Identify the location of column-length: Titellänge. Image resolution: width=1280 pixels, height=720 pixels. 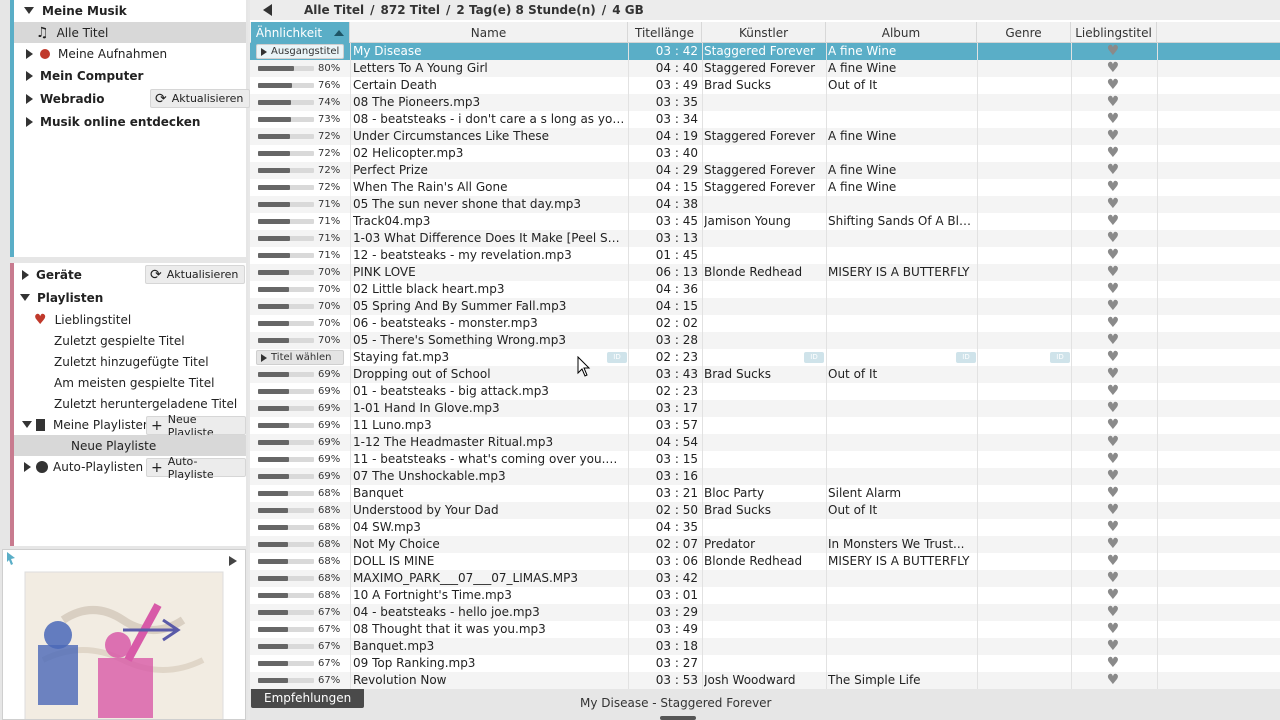
(665, 32).